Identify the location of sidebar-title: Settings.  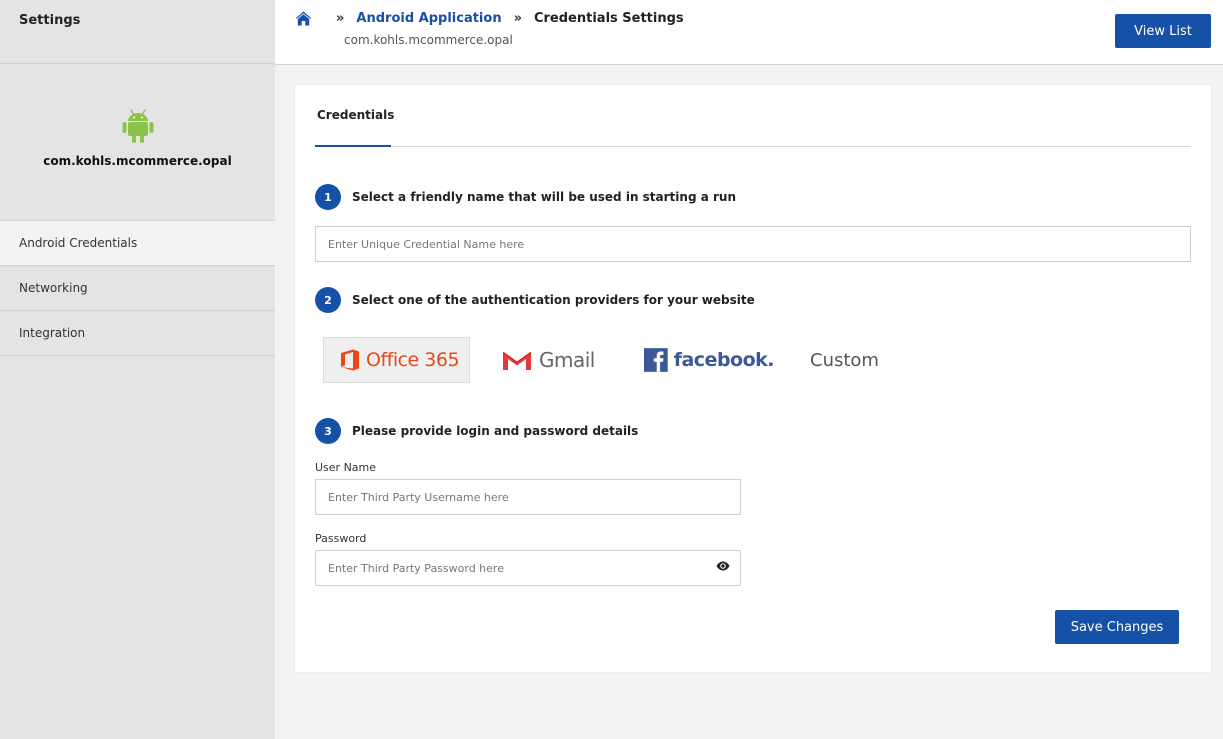
(137, 32).